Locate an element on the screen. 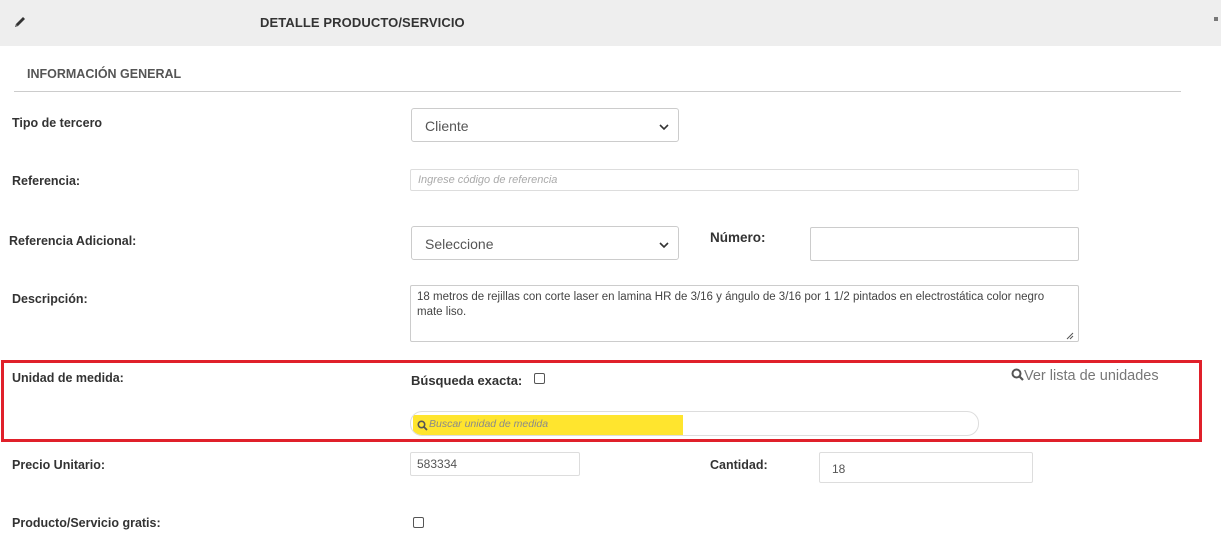 The image size is (1221, 541). section-title: INFORMACIÓN GENERAL is located at coordinates (104, 74).